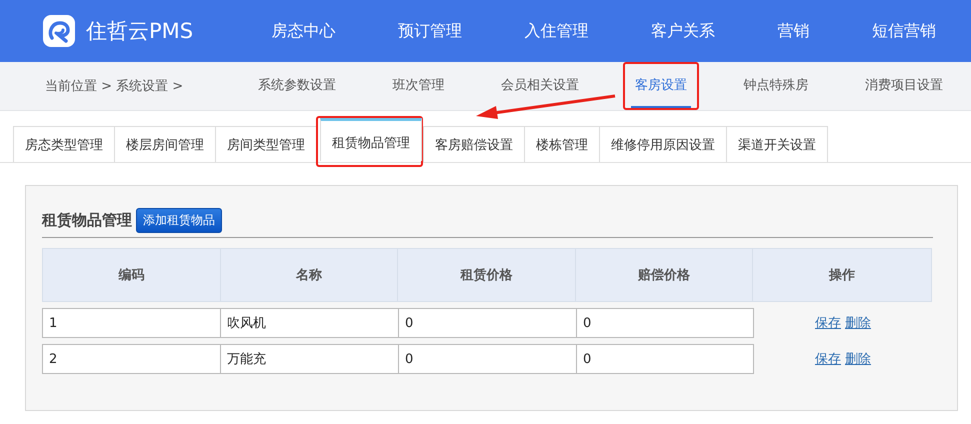 This screenshot has width=971, height=424. What do you see at coordinates (140, 31) in the screenshot?
I see `brand-name: 住哲云PMS` at bounding box center [140, 31].